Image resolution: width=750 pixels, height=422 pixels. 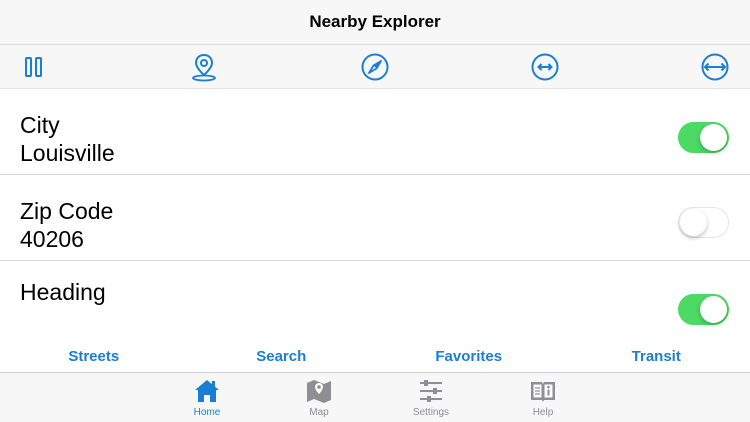 I want to click on tab-home: Home, so click(x=207, y=399).